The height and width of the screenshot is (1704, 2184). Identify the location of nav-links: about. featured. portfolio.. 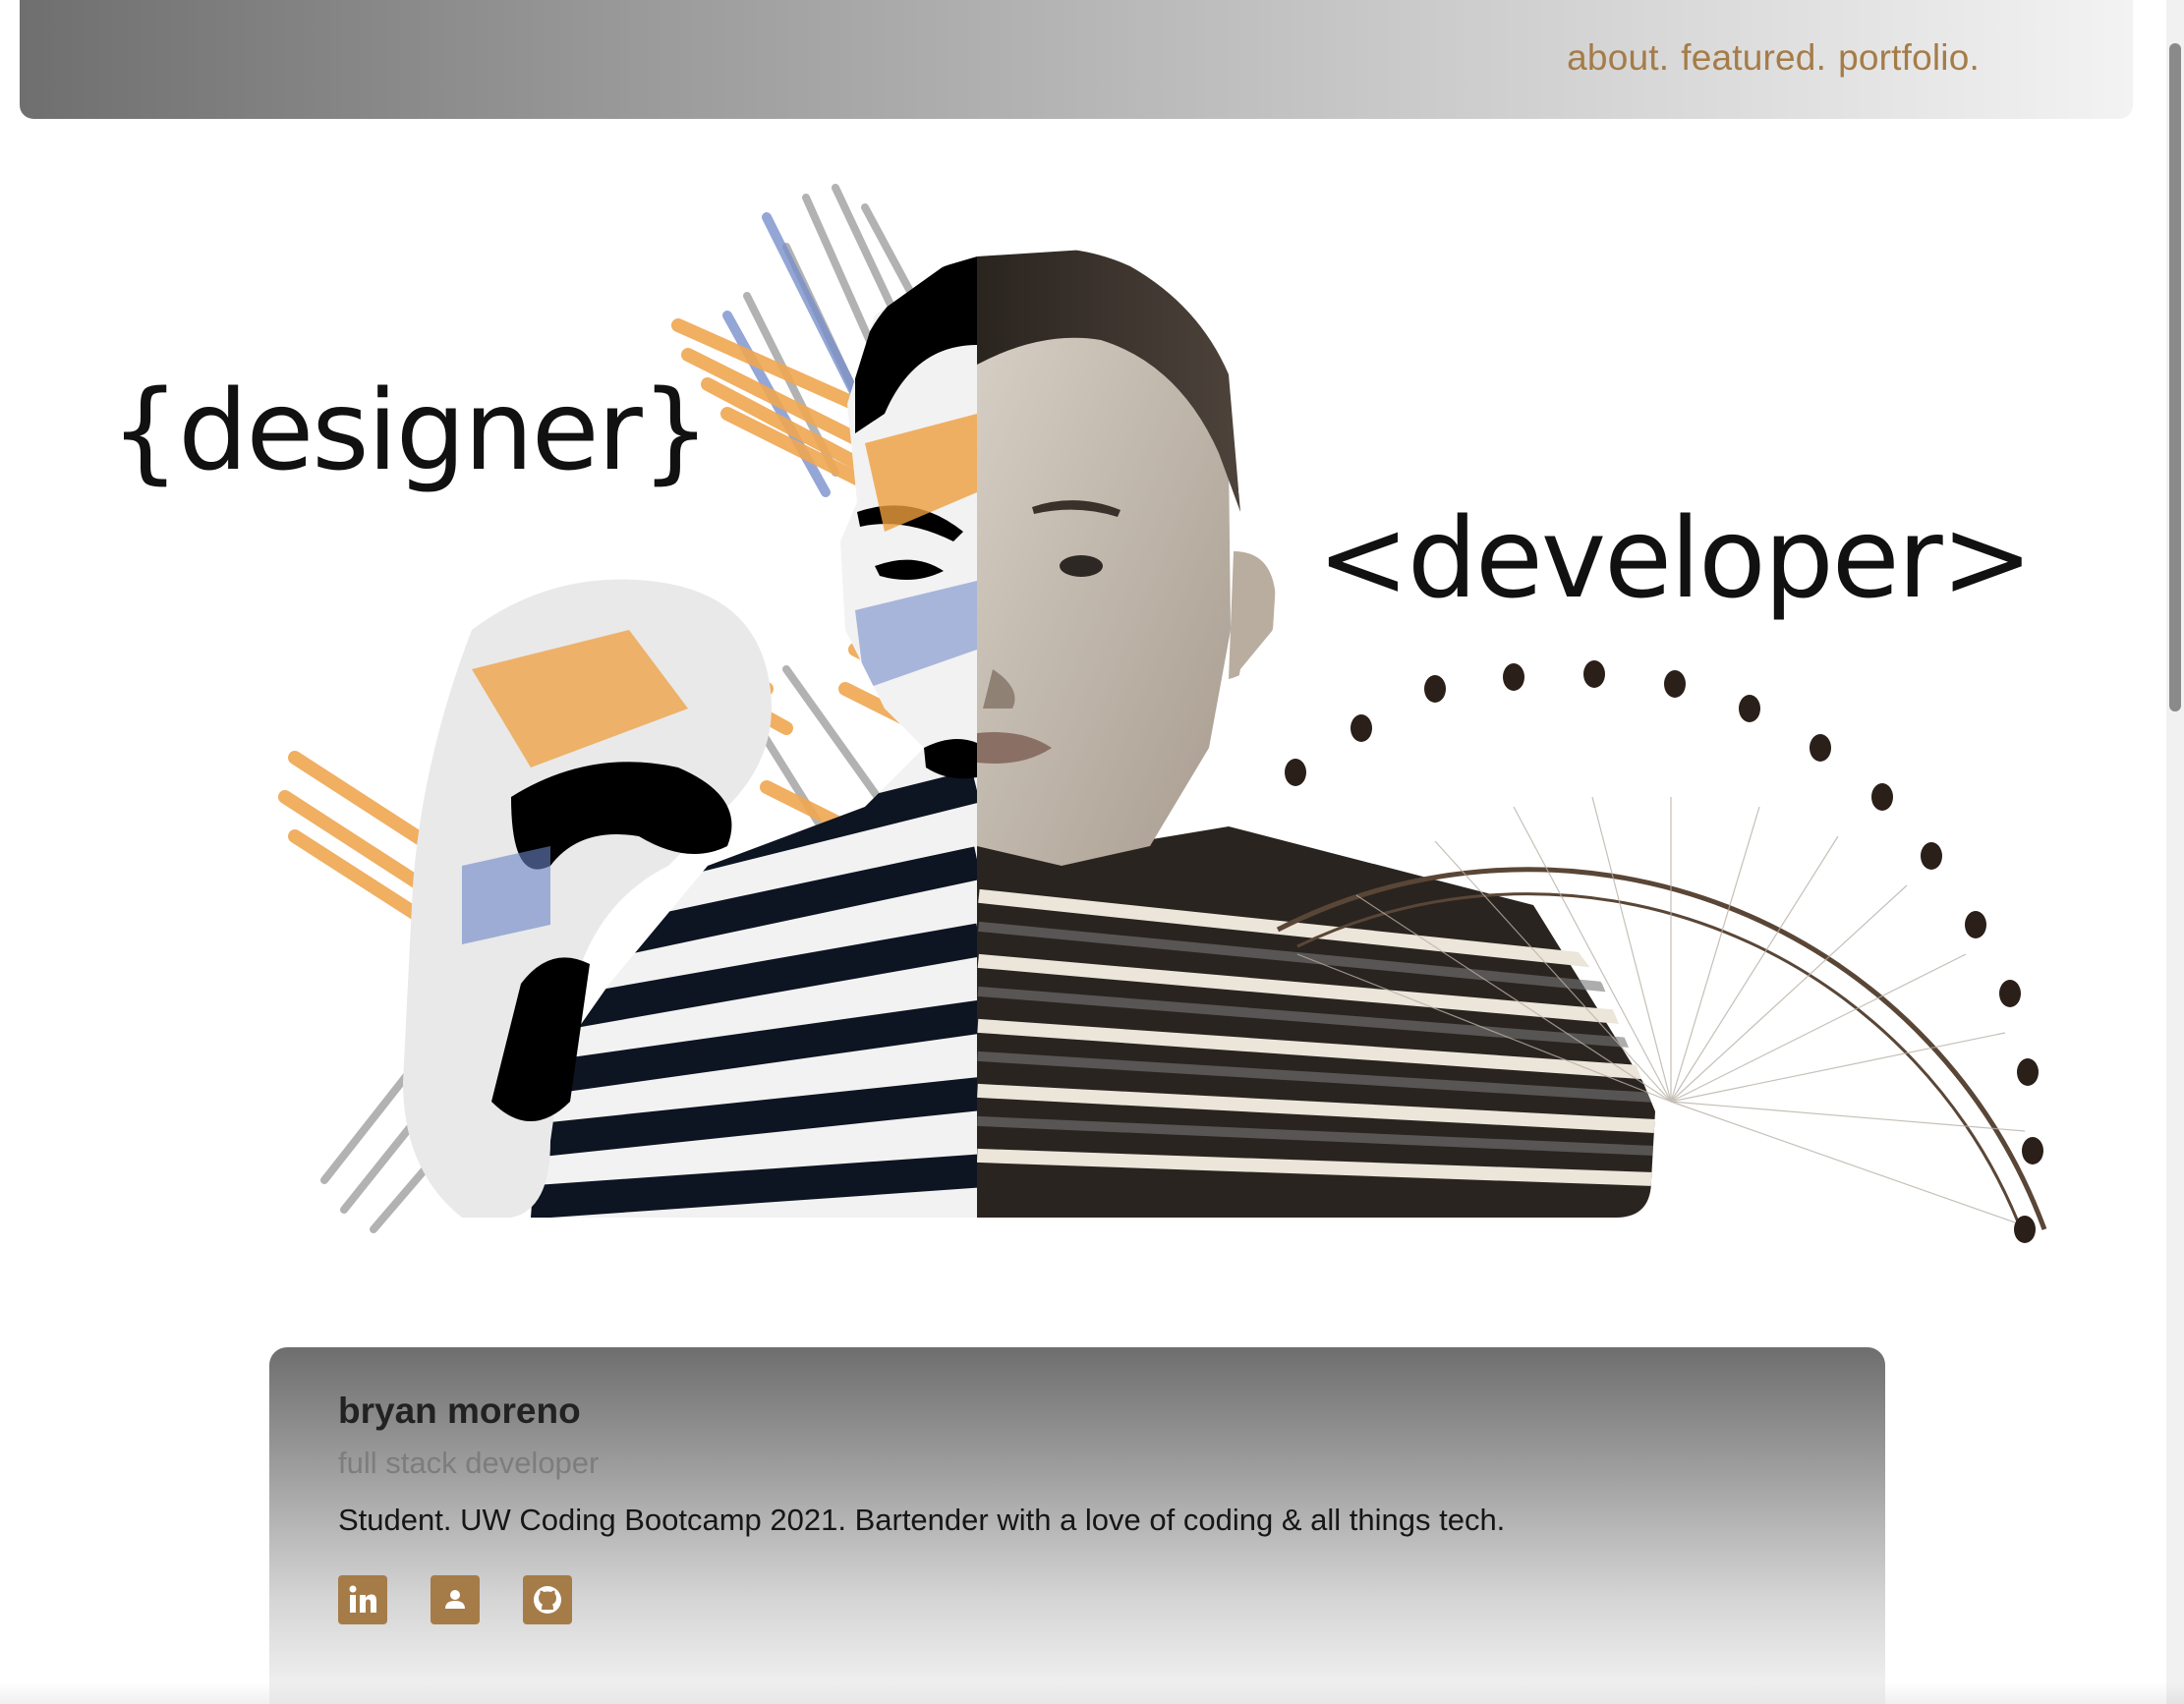
(1773, 58).